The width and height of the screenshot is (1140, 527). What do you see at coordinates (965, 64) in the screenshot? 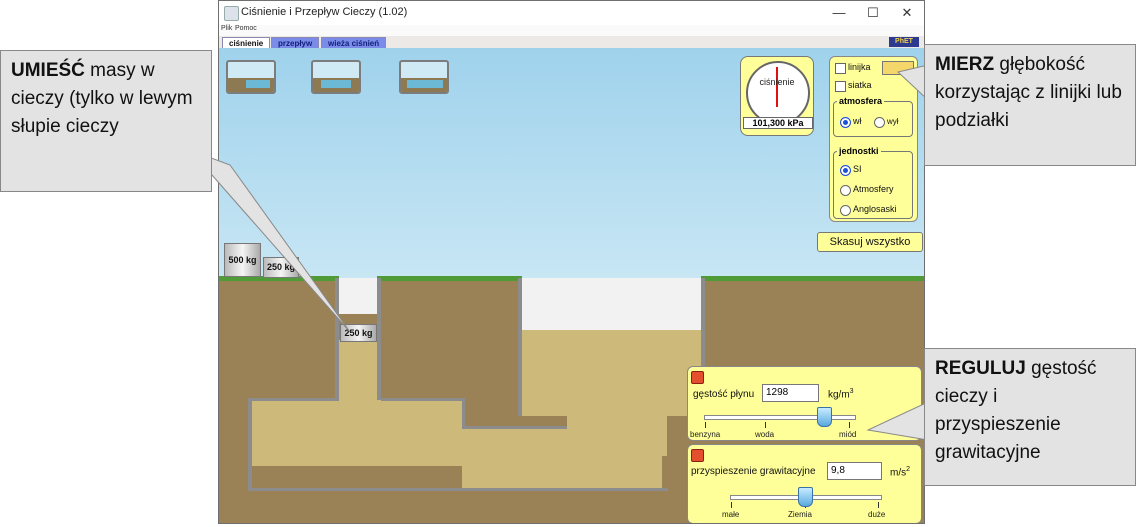
I see `callout-measure-bold: MIERZ` at bounding box center [965, 64].